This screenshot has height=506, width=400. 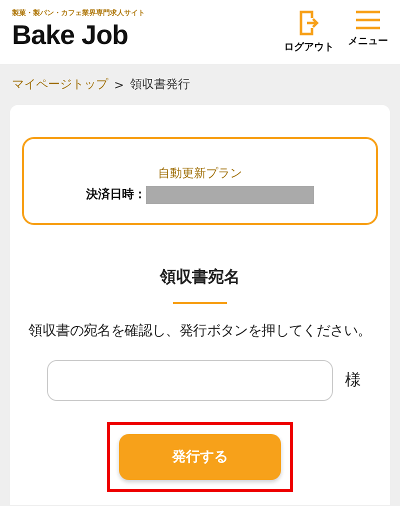 What do you see at coordinates (368, 20) in the screenshot?
I see `menu-icon` at bounding box center [368, 20].